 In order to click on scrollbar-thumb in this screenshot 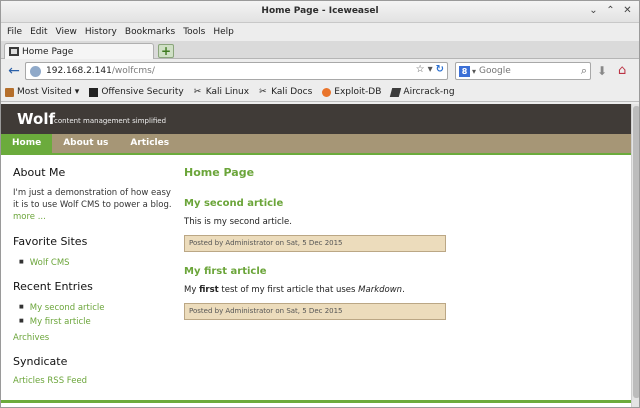, I will do `click(636, 252)`.